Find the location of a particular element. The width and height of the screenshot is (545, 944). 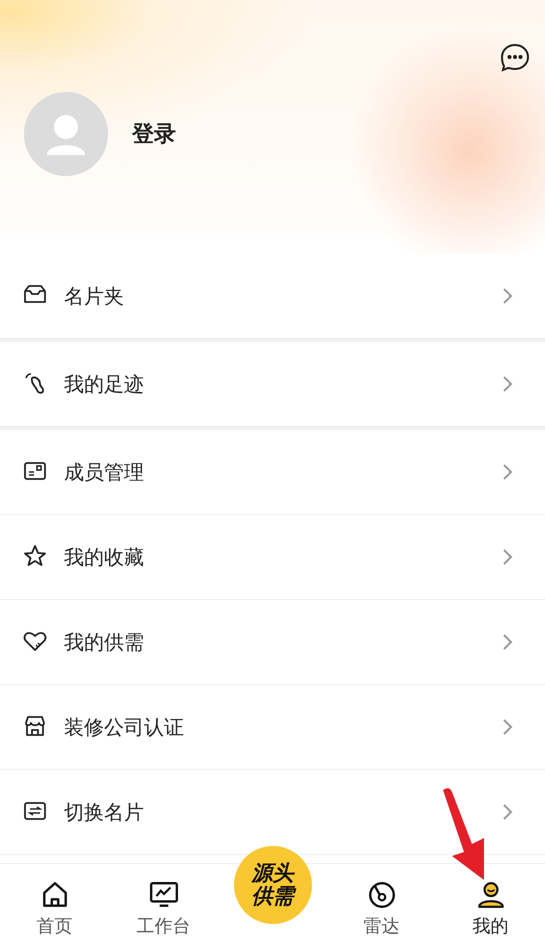

menu-item: 装修公司认证 is located at coordinates (272, 727).